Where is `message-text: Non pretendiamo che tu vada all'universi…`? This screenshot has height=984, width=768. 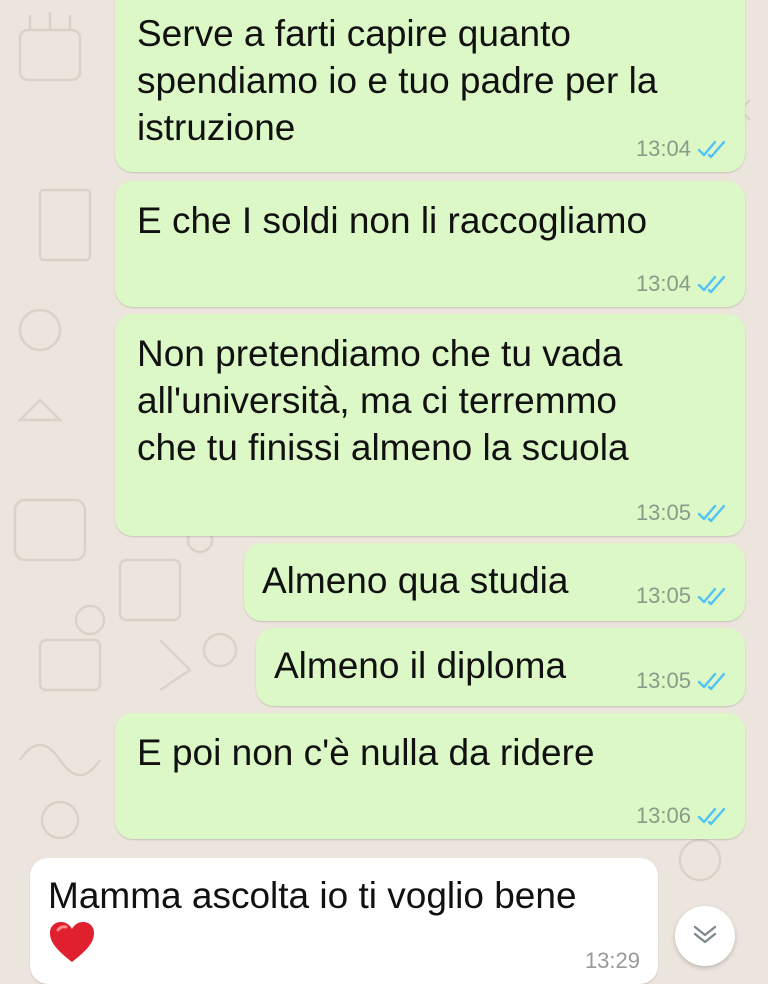
message-text: Non pretendiamo che tu vada all'universi… is located at coordinates (383, 400).